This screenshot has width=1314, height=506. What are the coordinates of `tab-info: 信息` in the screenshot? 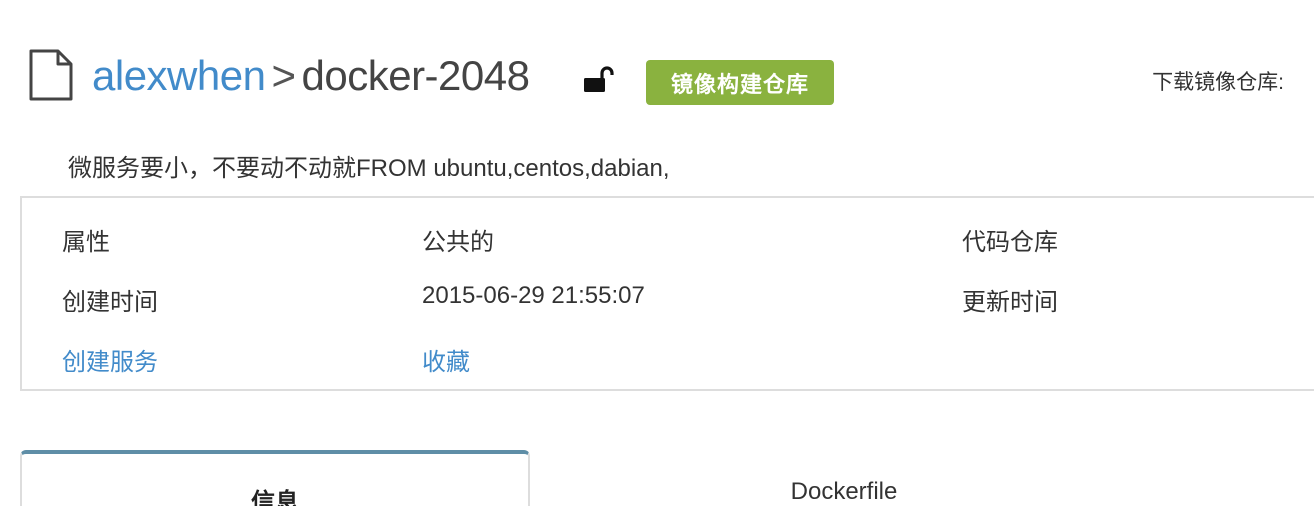 It's located at (275, 478).